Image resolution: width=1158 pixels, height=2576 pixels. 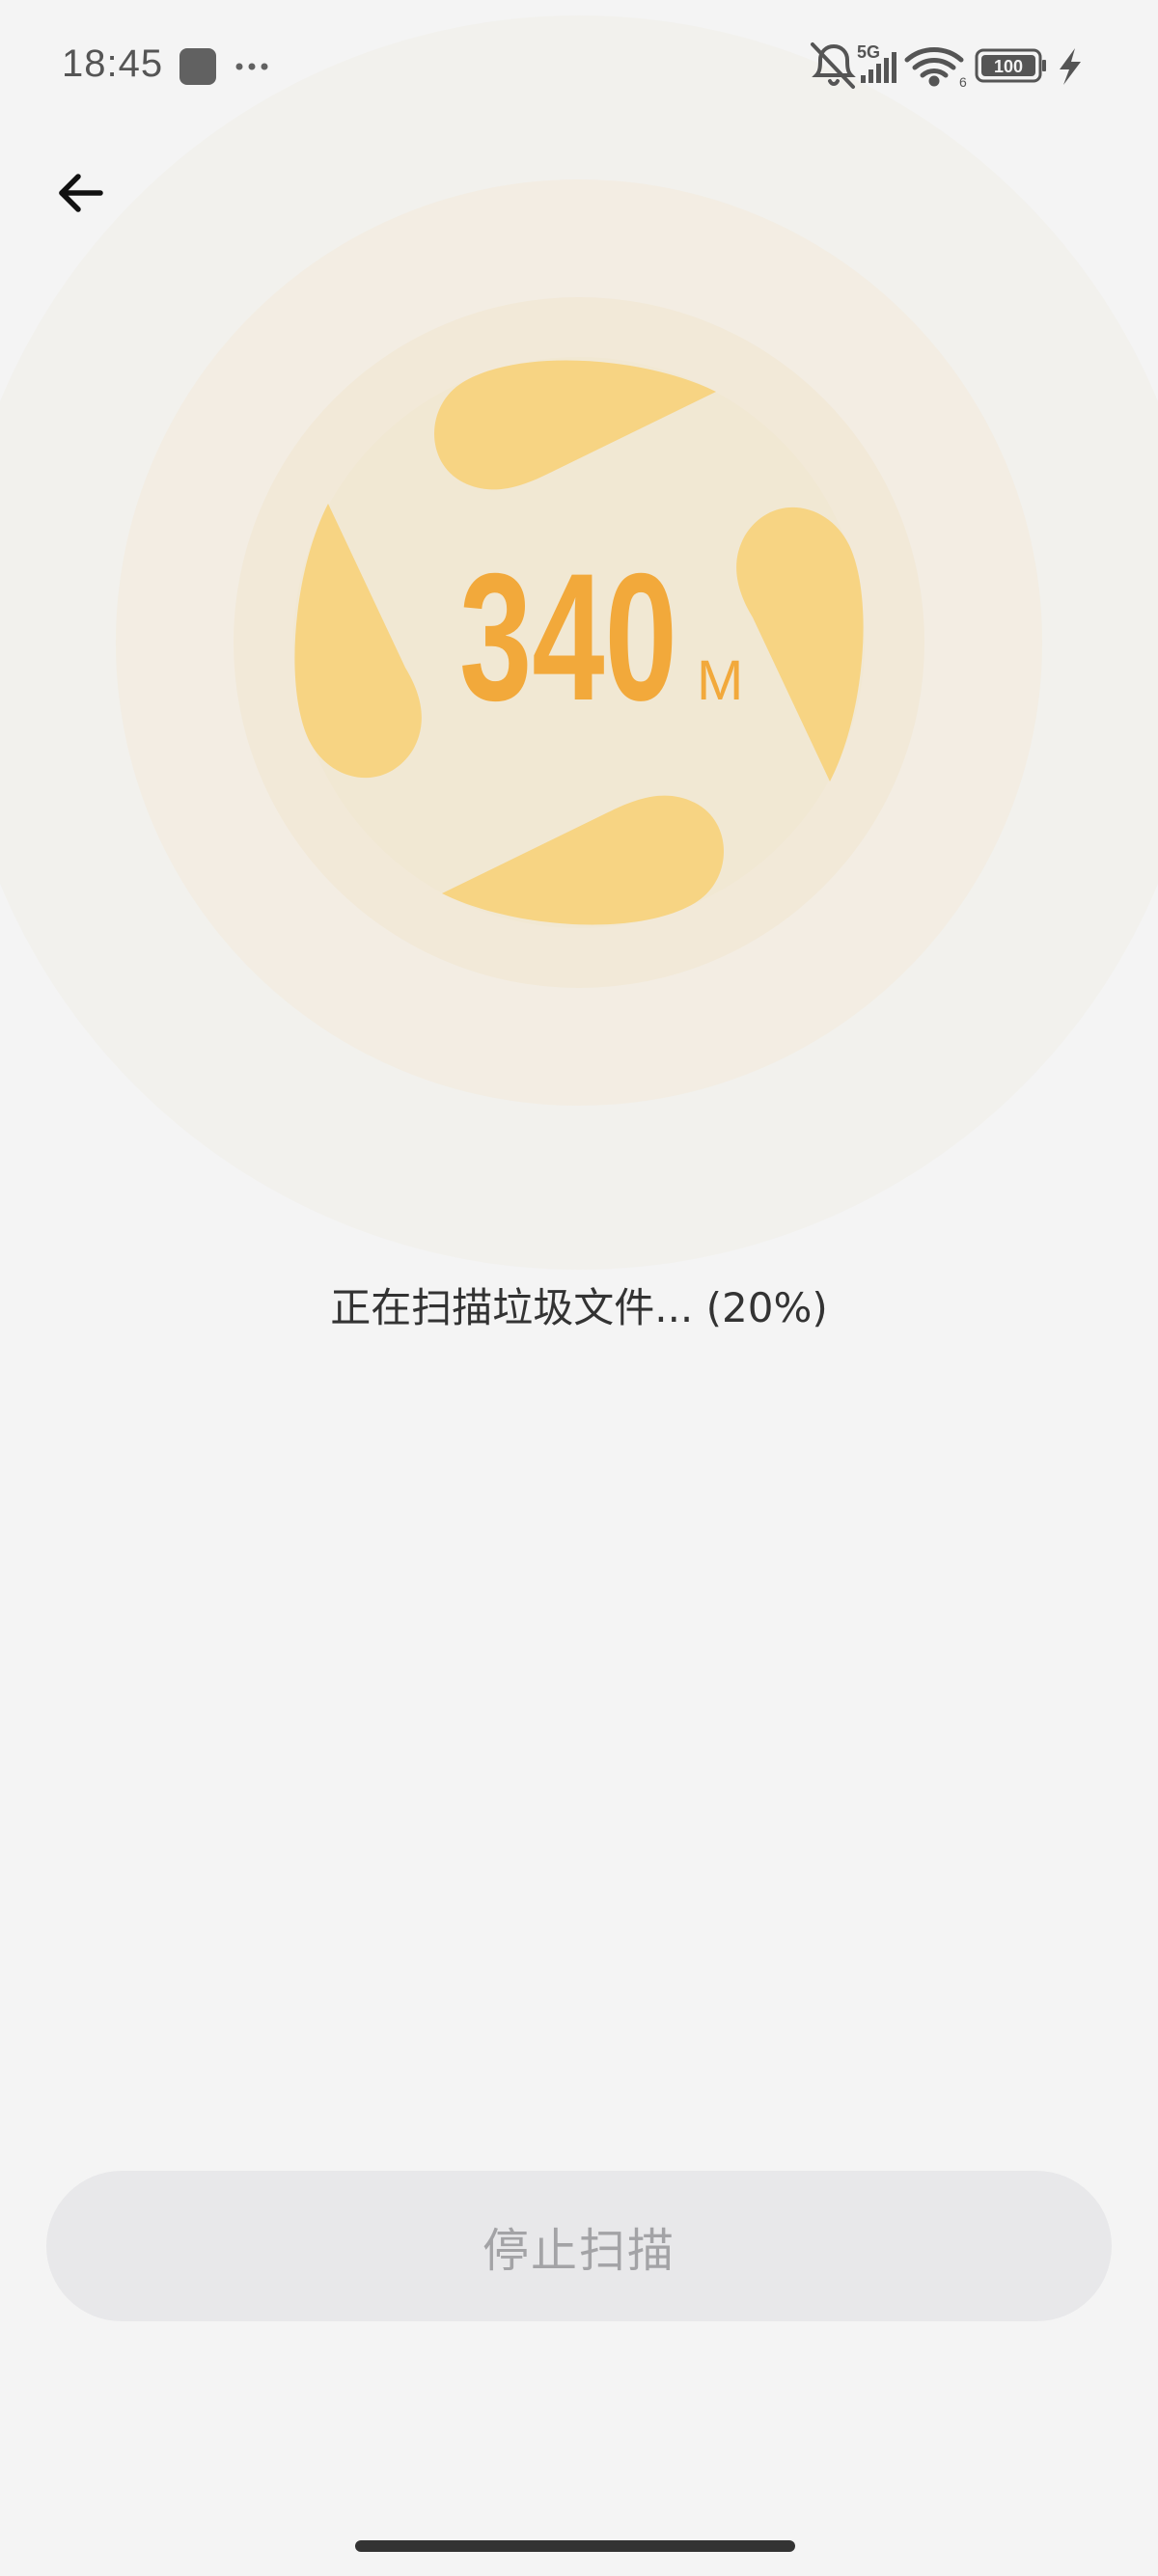 What do you see at coordinates (720, 680) in the screenshot?
I see `scan-size-unit: M` at bounding box center [720, 680].